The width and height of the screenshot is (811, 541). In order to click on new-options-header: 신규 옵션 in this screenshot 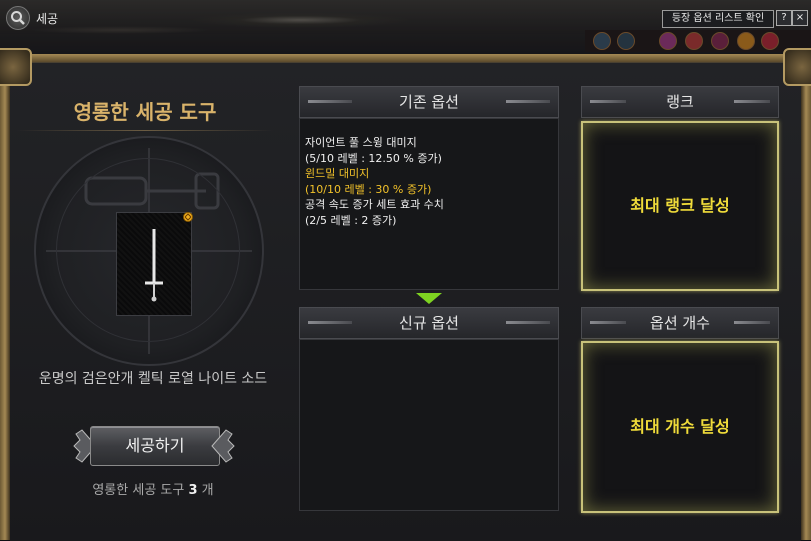, I will do `click(429, 323)`.